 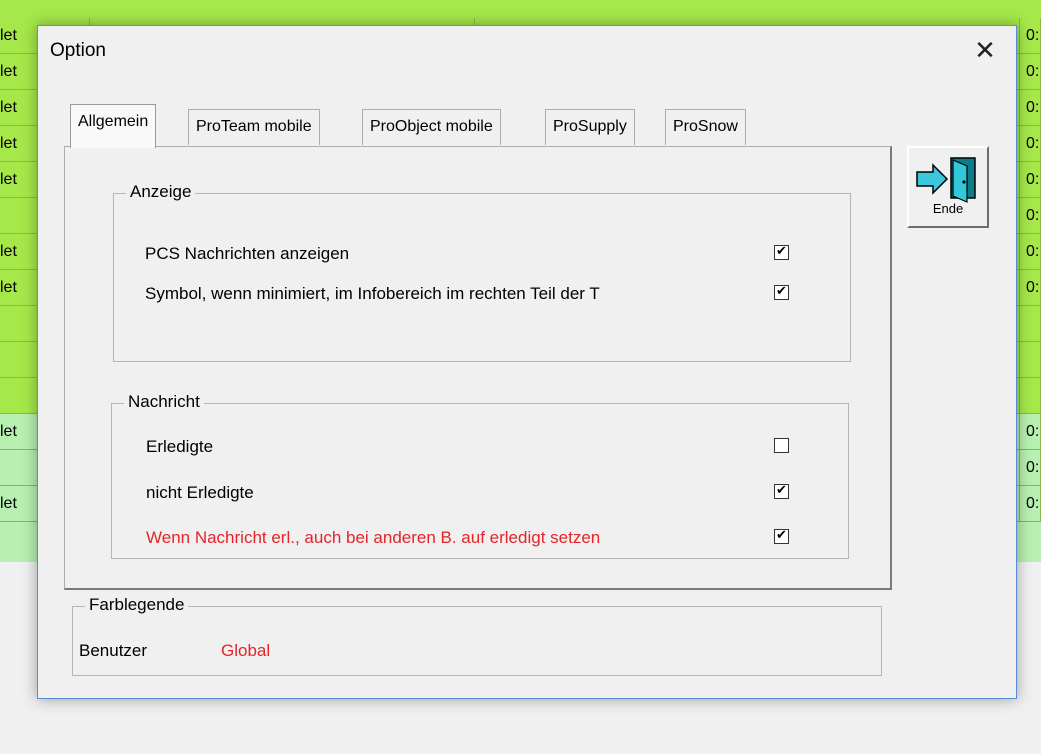 I want to click on dialog-title: Option, so click(x=78, y=50).